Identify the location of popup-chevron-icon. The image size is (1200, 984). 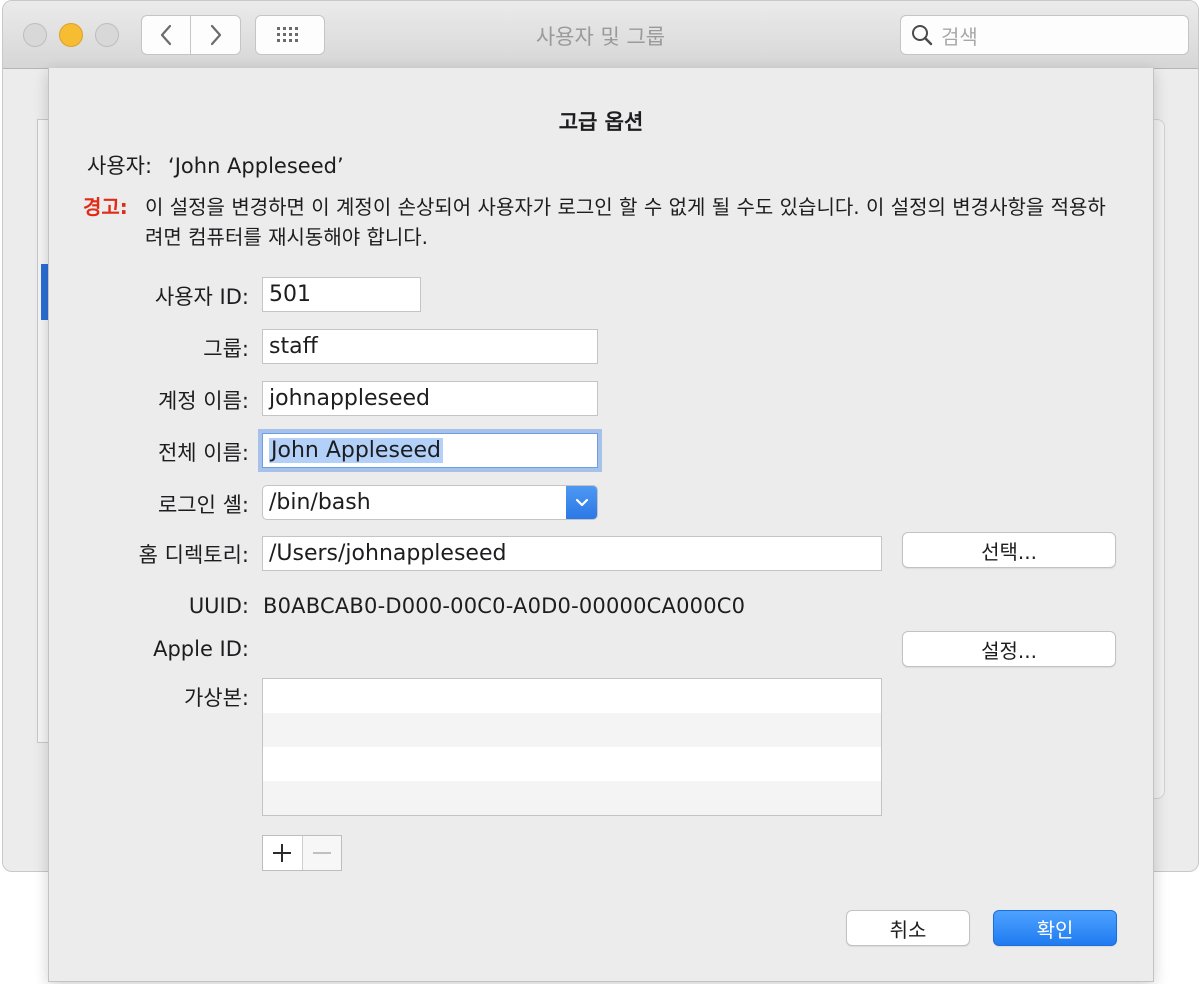
(582, 502).